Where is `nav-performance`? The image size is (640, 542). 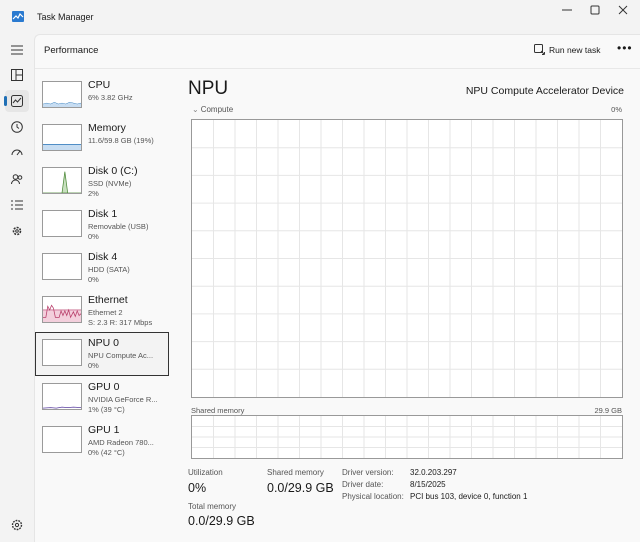 nav-performance is located at coordinates (16, 101).